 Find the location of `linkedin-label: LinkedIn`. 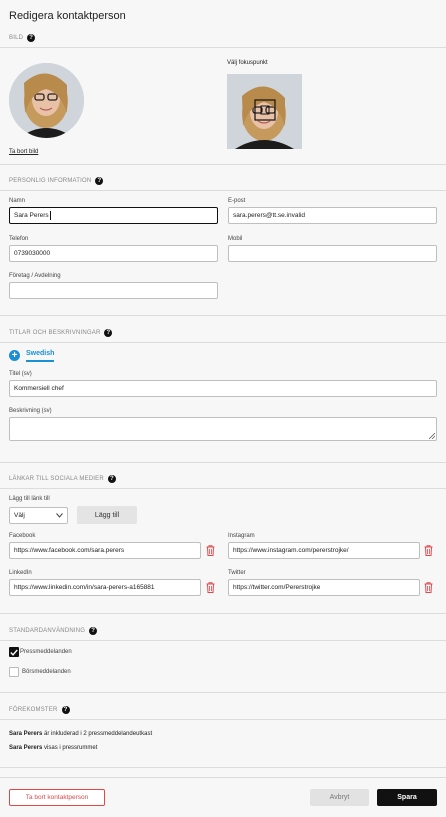

linkedin-label: LinkedIn is located at coordinates (20, 573).